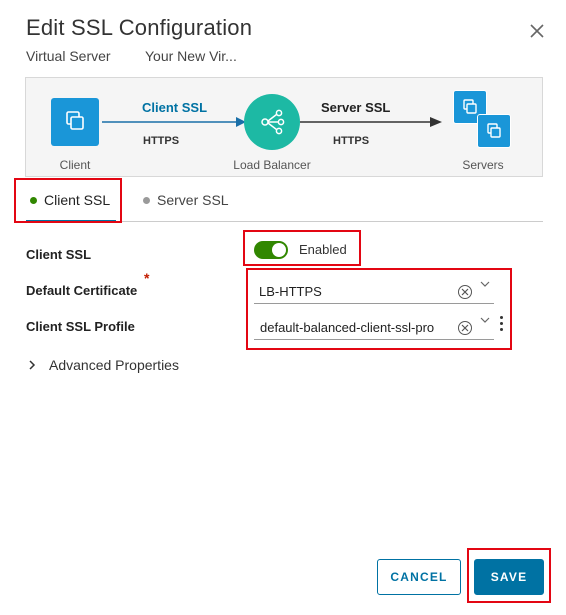 Image resolution: width=566 pixels, height=615 pixels. What do you see at coordinates (114, 365) in the screenshot?
I see `advanced-properties-label: Advanced Properties` at bounding box center [114, 365].